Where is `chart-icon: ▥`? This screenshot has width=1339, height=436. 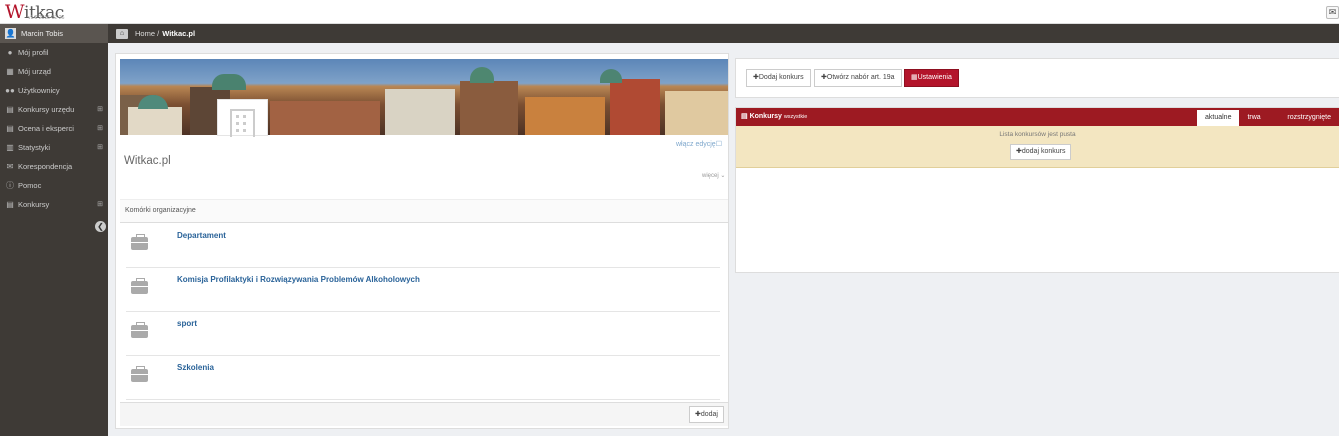 chart-icon: ▥ is located at coordinates (10, 147).